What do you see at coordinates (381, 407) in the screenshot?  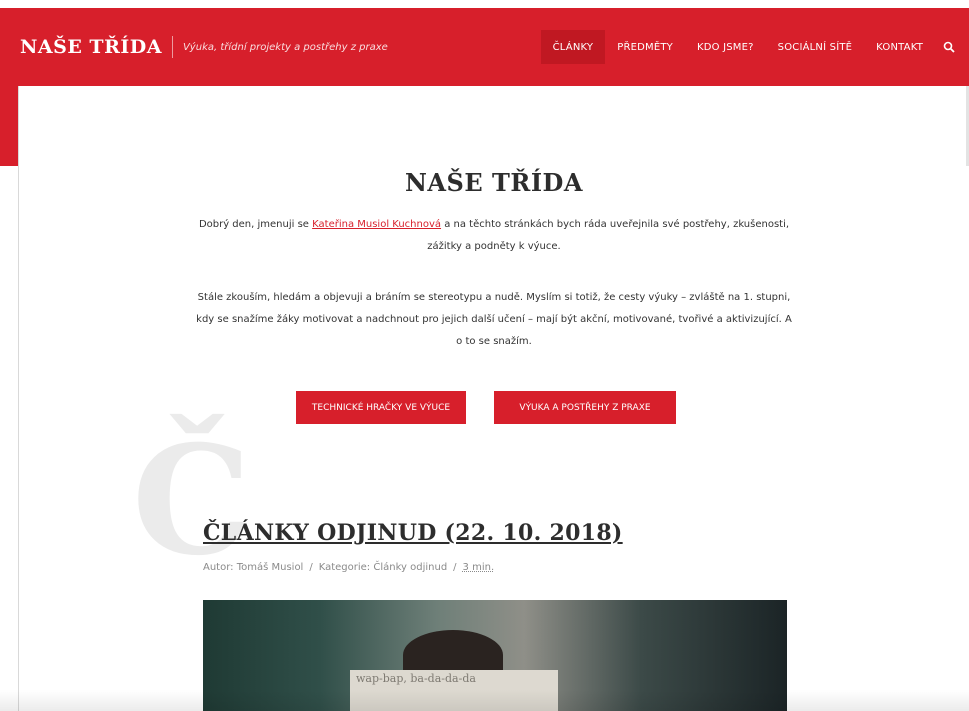 I see `technical-toys-button: TECHNICKÉ HRAČKY VE VÝUCE` at bounding box center [381, 407].